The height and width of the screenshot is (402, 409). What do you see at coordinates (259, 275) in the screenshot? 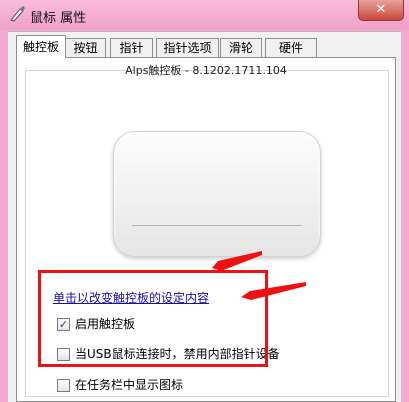
I see `arrow-annotations` at bounding box center [259, 275].